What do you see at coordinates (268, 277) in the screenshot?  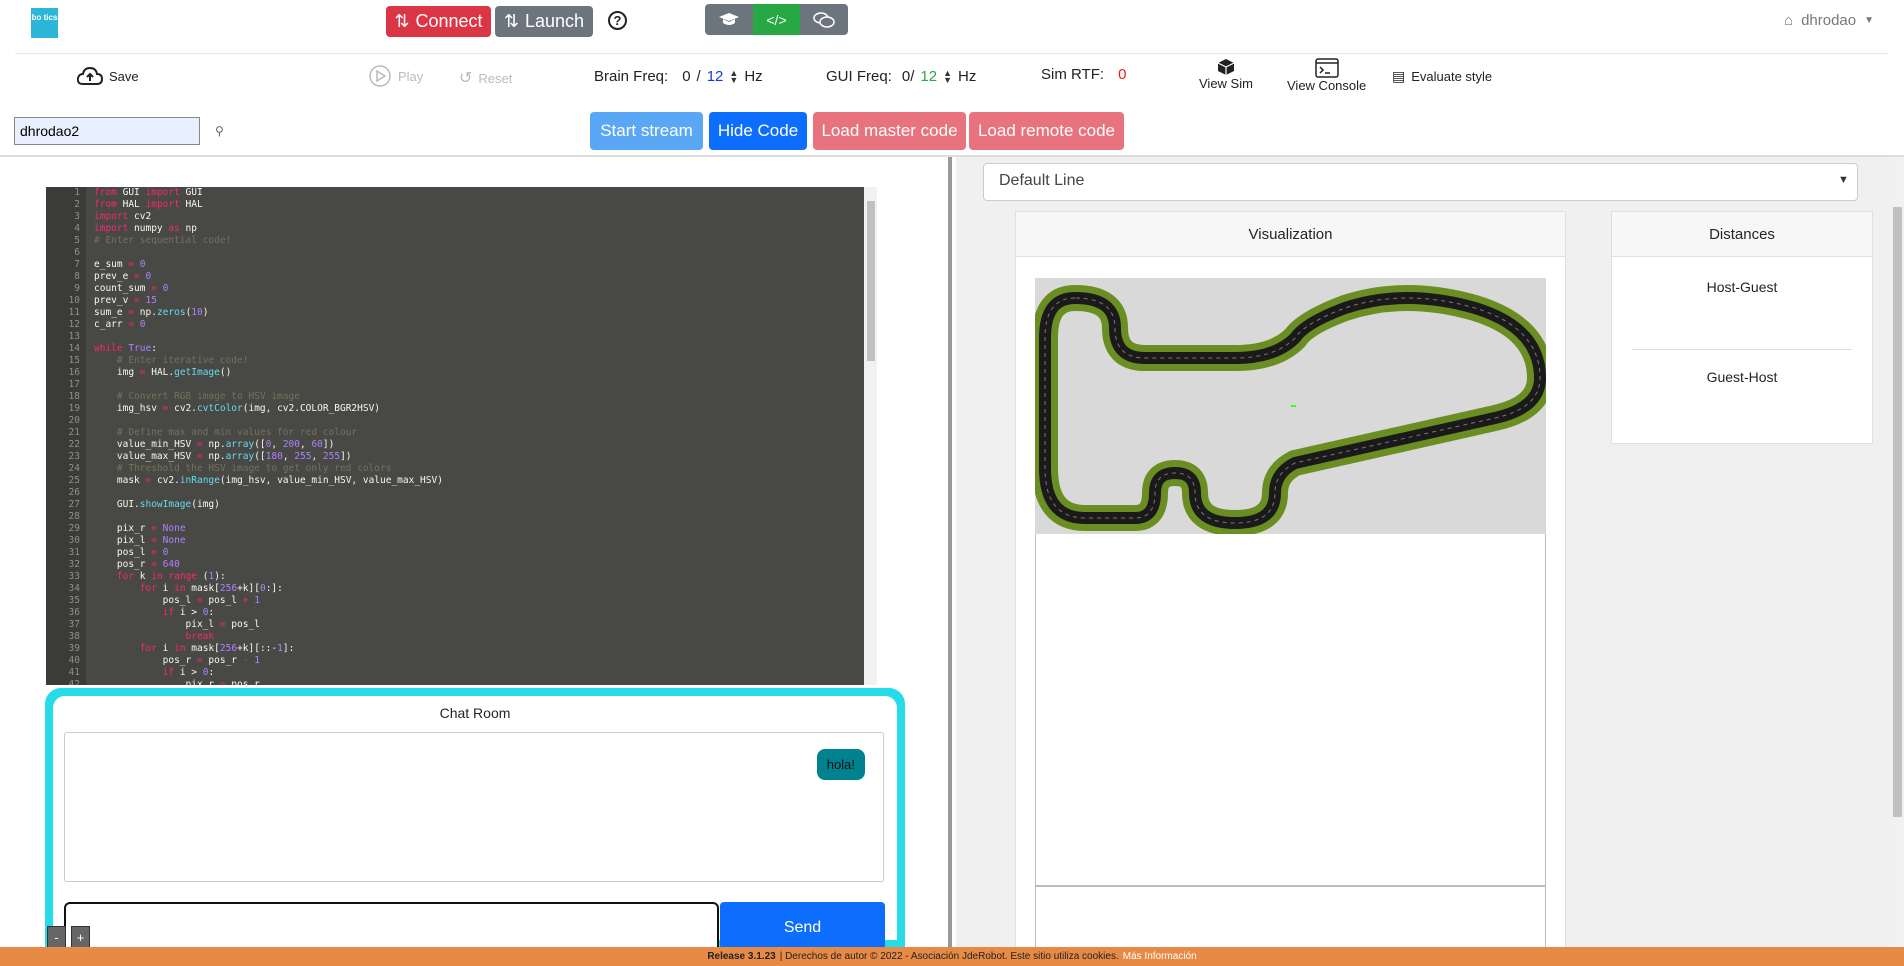 I see `code-line: prev_e = 0` at bounding box center [268, 277].